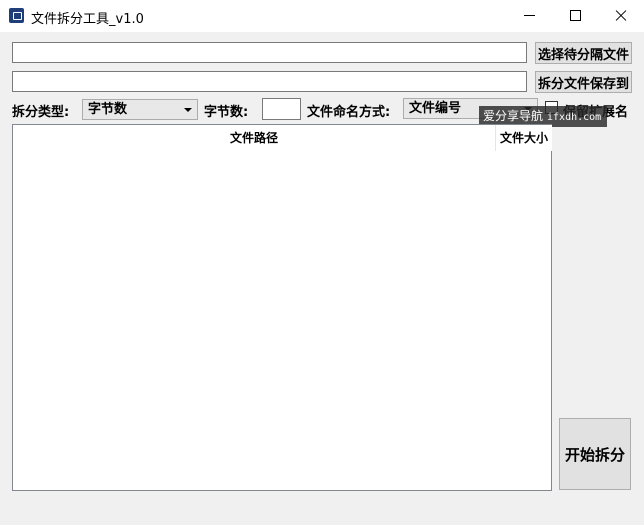 This screenshot has height=525, width=644. I want to click on start-split-button: 开始拆分, so click(595, 454).